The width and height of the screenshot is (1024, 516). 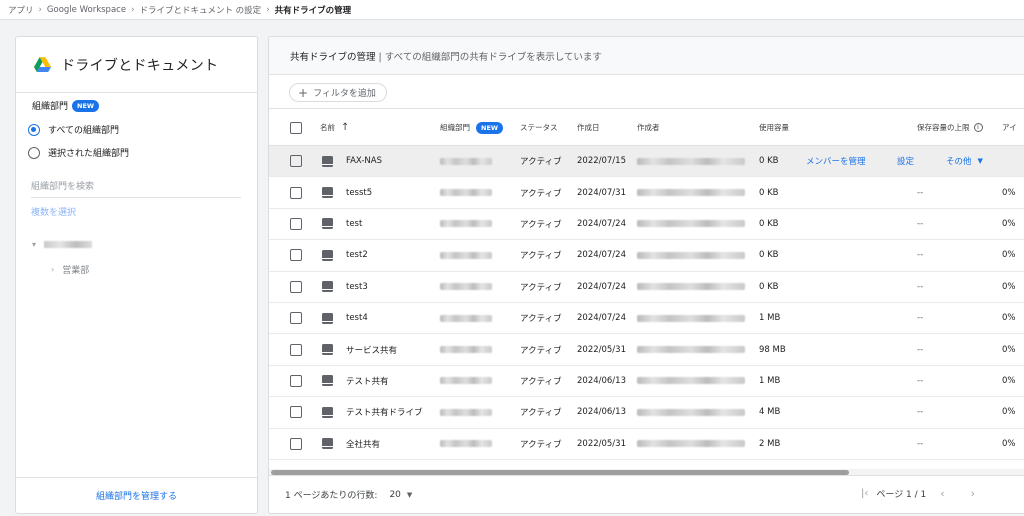 I want to click on col-creator: 作成者, so click(x=648, y=127).